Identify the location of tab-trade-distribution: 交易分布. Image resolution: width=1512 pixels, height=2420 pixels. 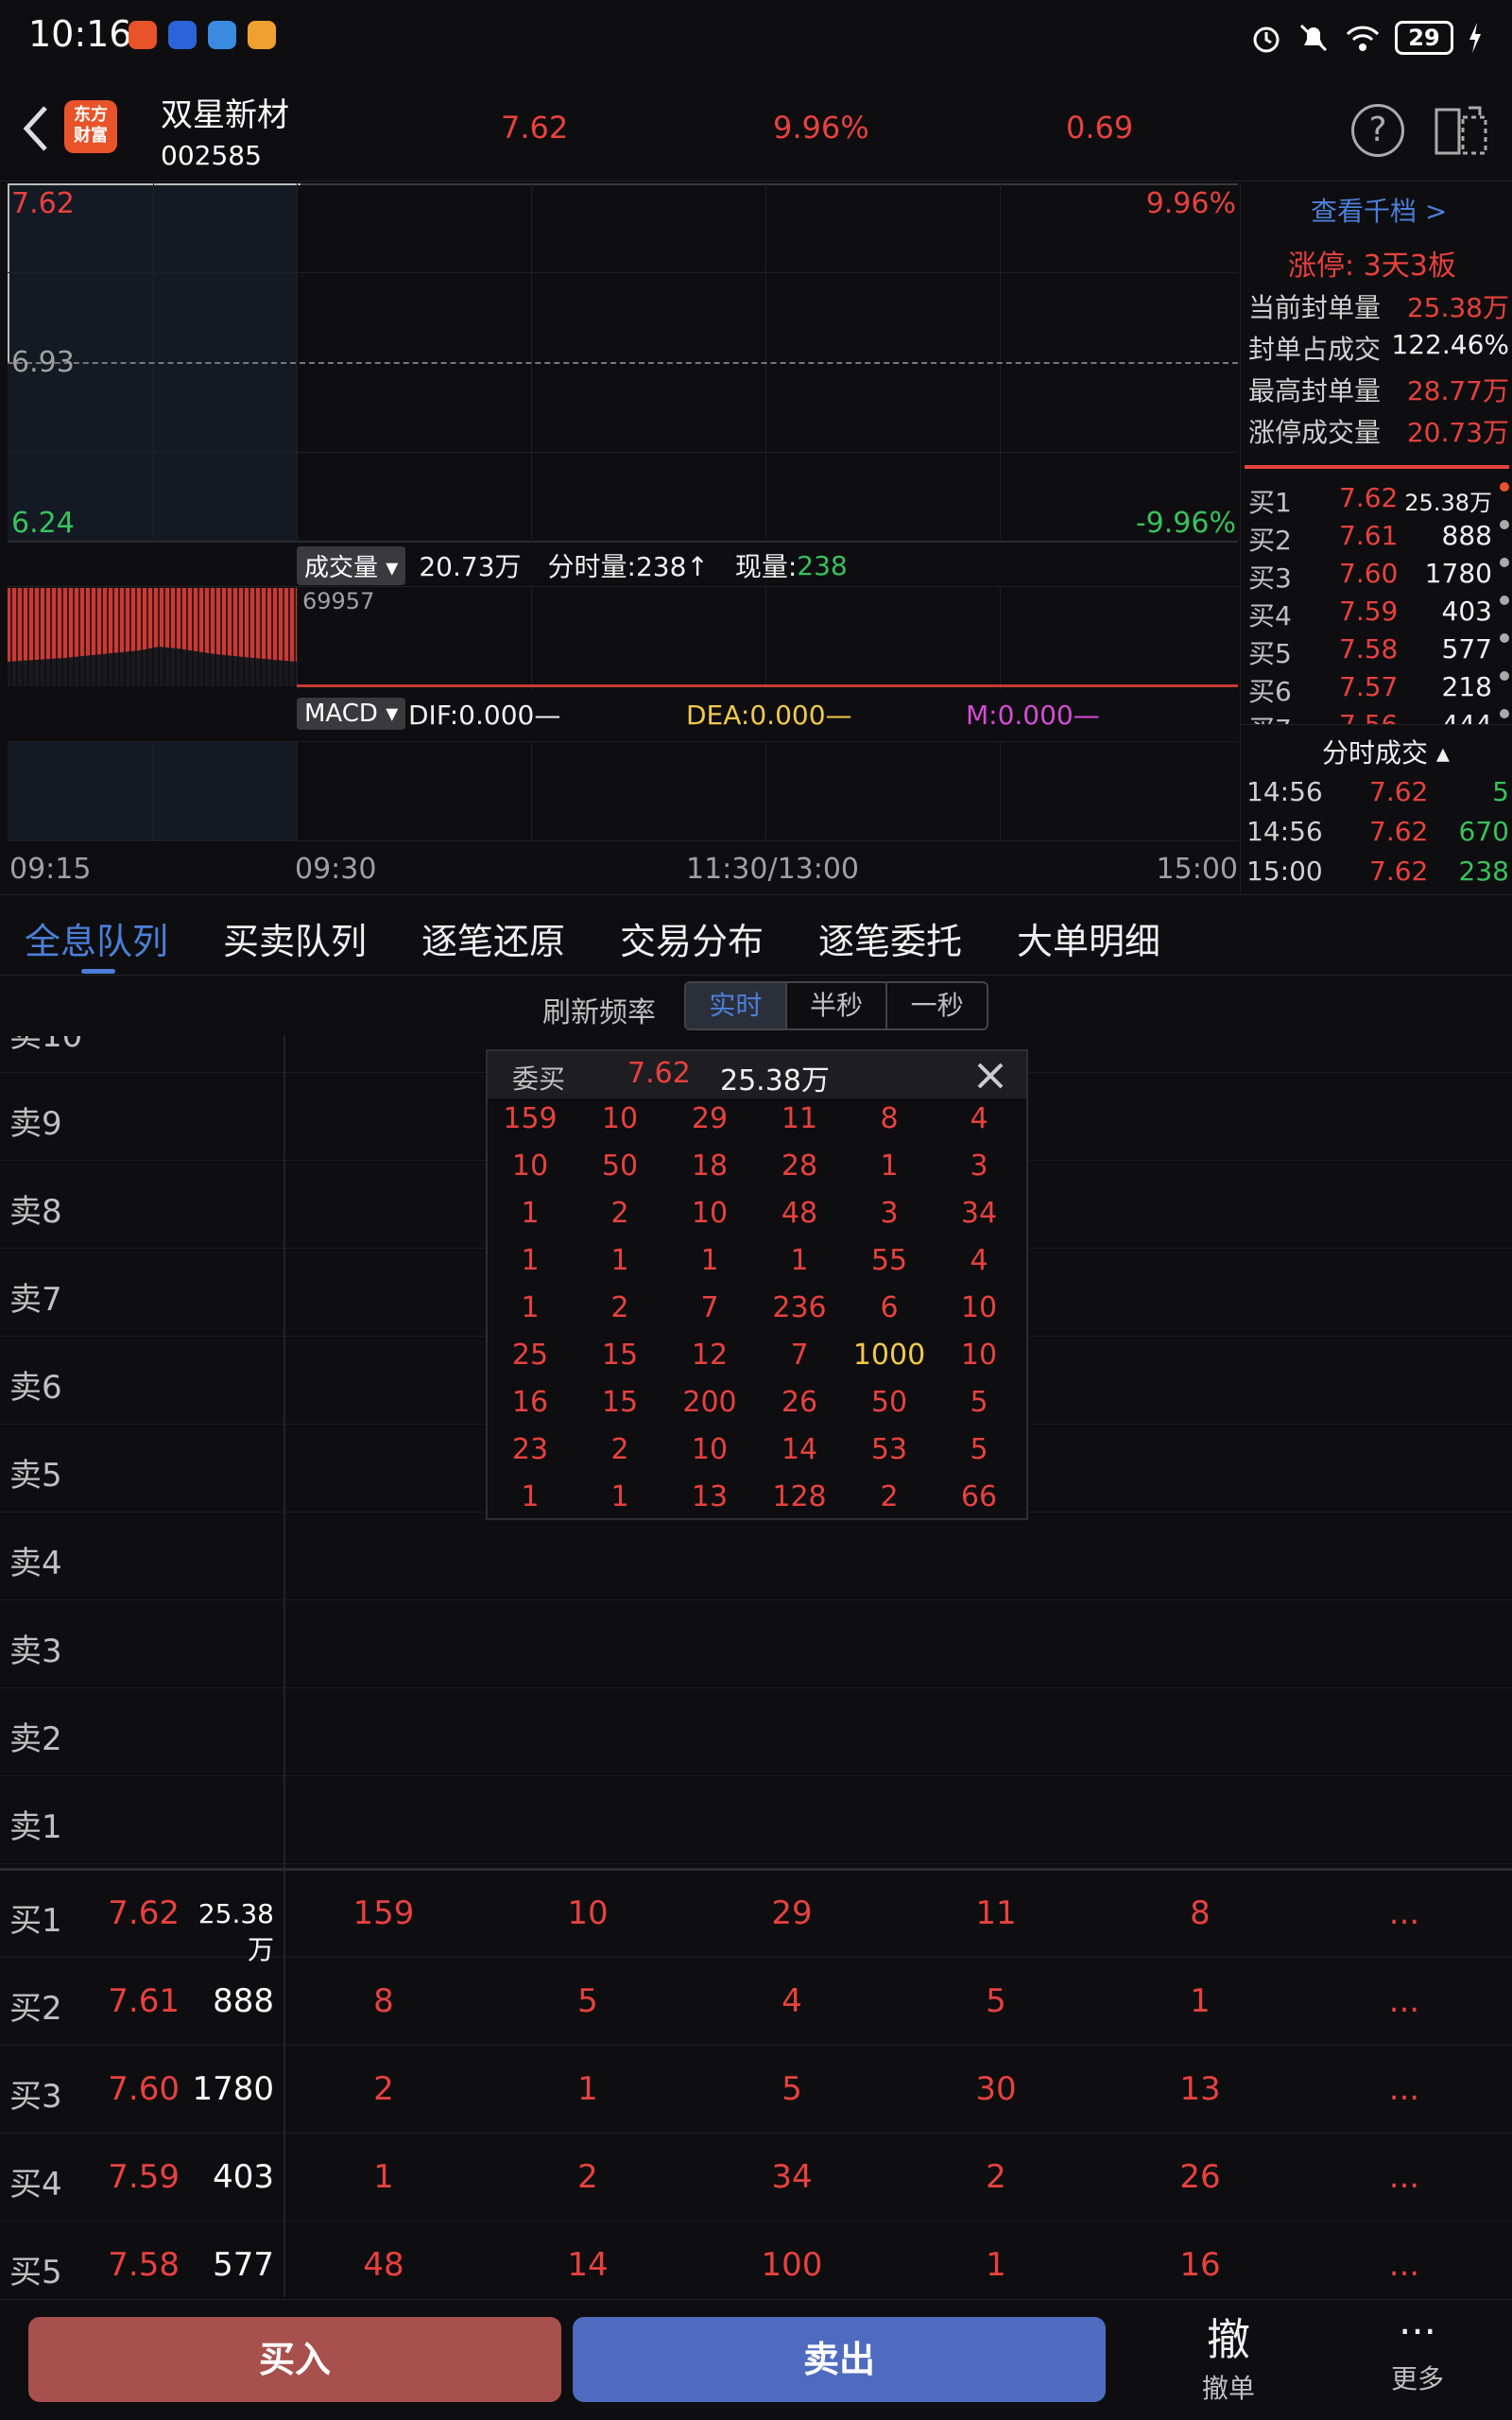
(692, 938).